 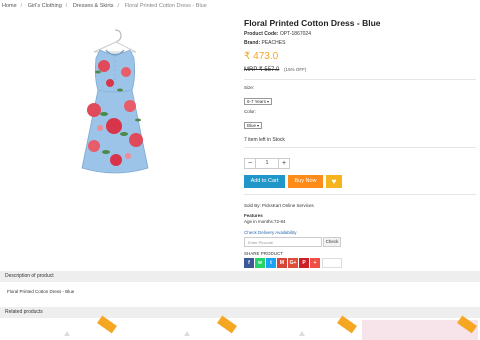 I want to click on check-button: Check, so click(x=332, y=242).